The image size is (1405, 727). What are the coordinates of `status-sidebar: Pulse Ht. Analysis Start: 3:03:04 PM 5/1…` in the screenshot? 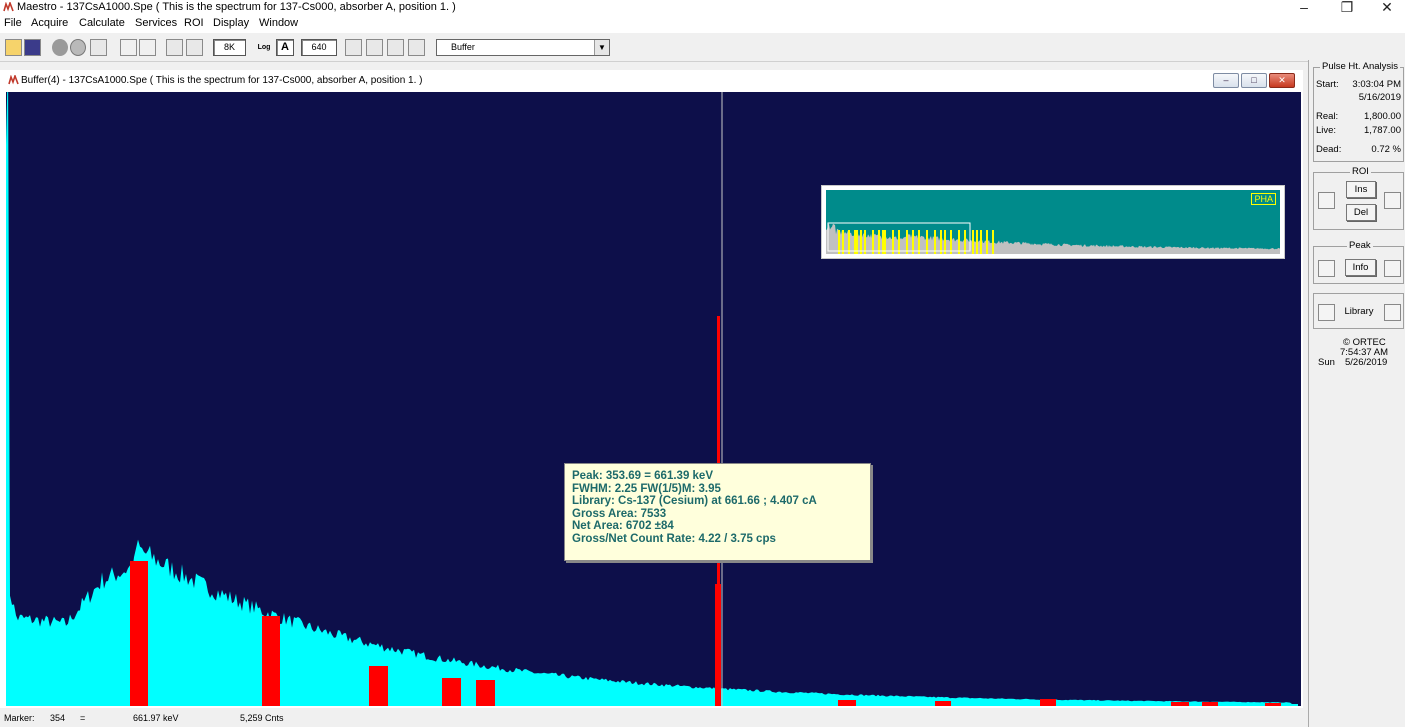 It's located at (1356, 393).